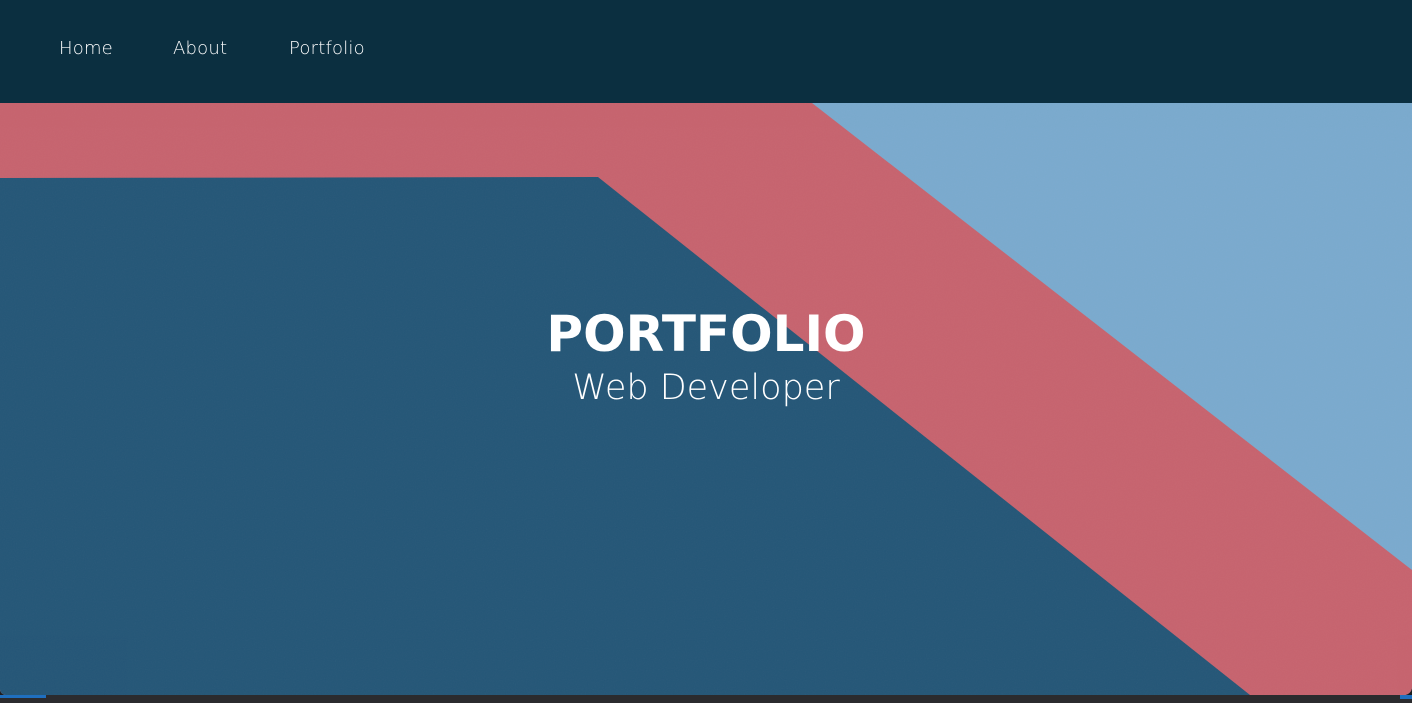 This screenshot has height=703, width=1412. I want to click on nav-link-home: Home, so click(86, 48).